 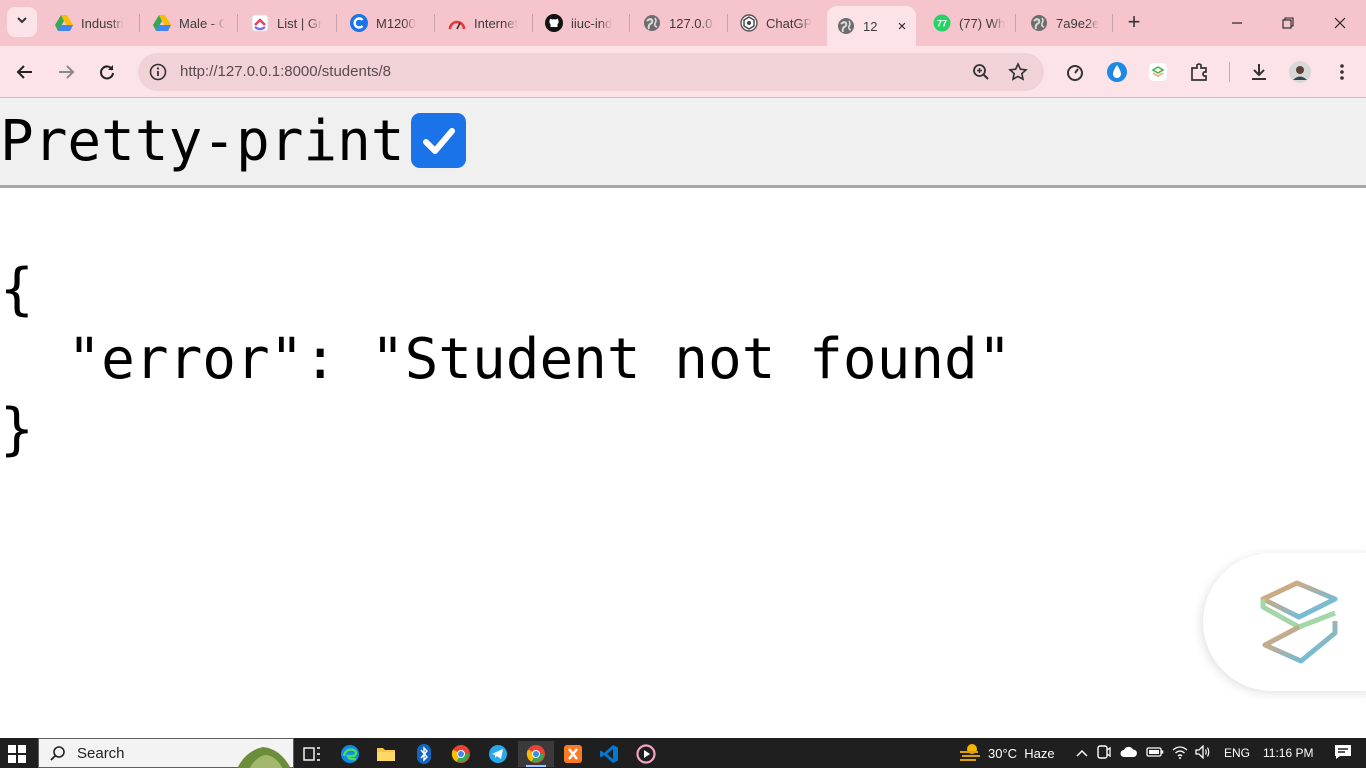 I want to click on checkmark-icon, so click(x=438, y=140).